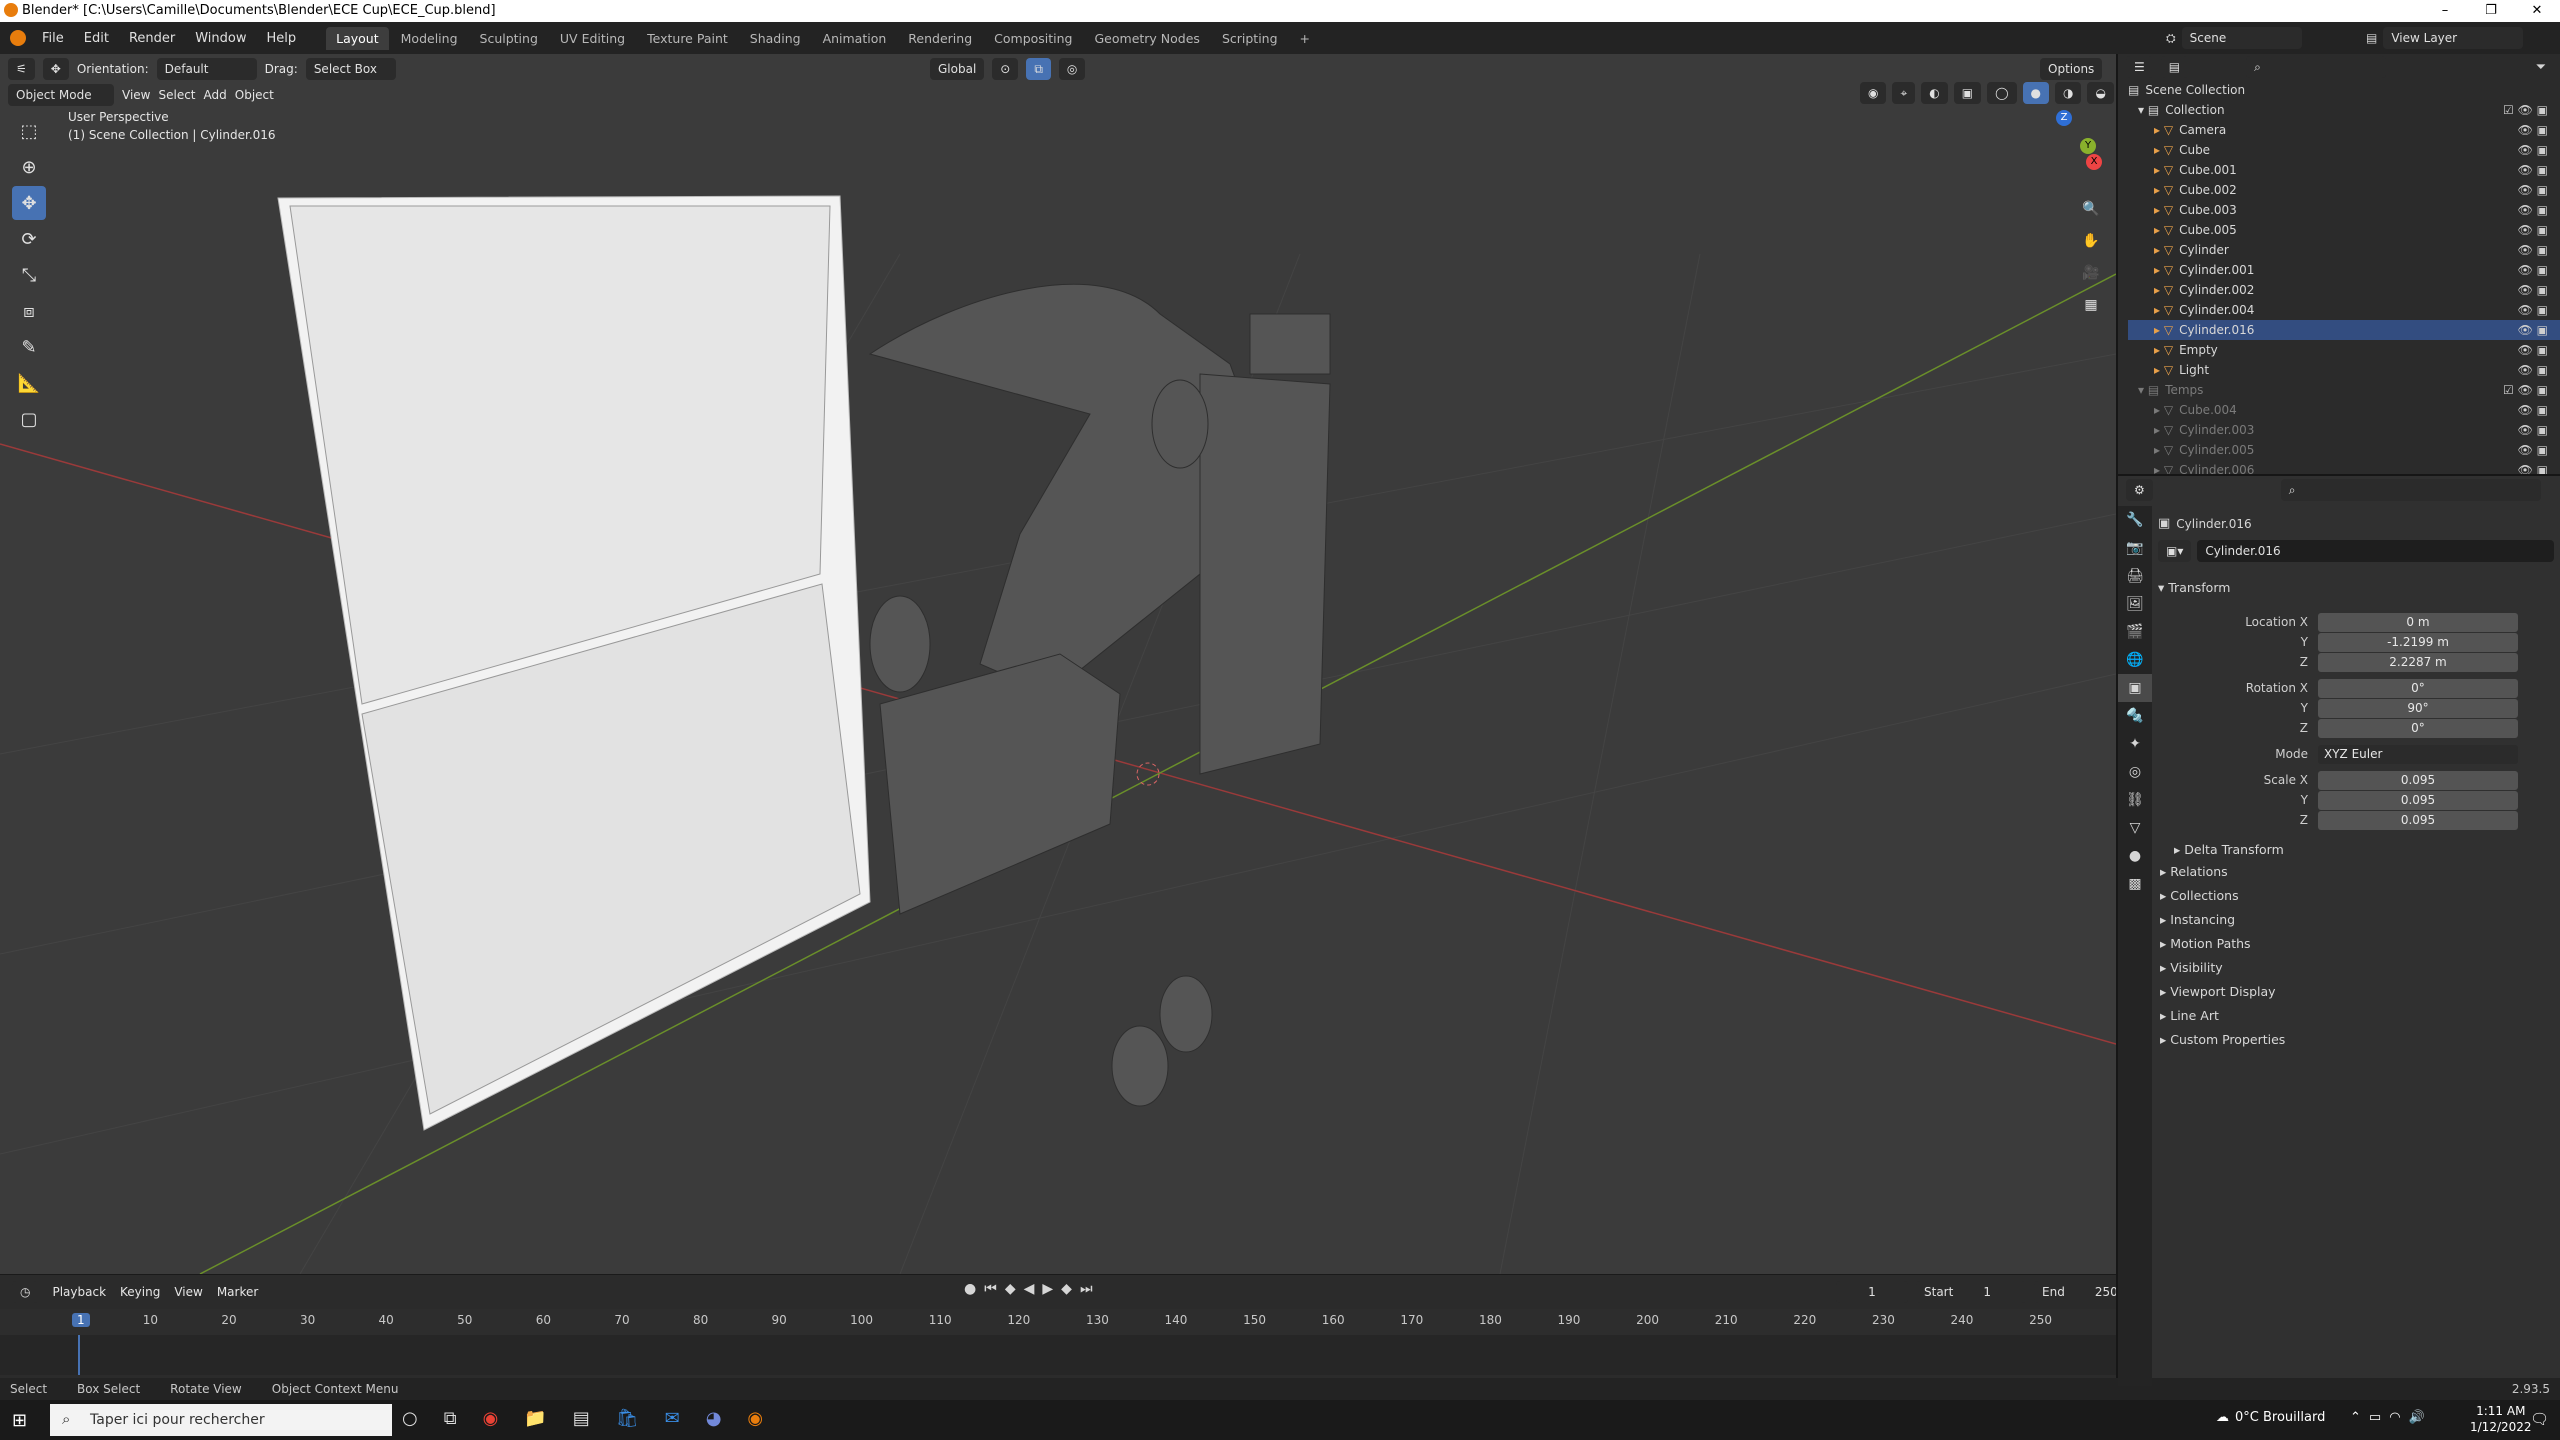 This screenshot has width=2560, height=1440. I want to click on gizmo-z-axis: Z, so click(2064, 118).